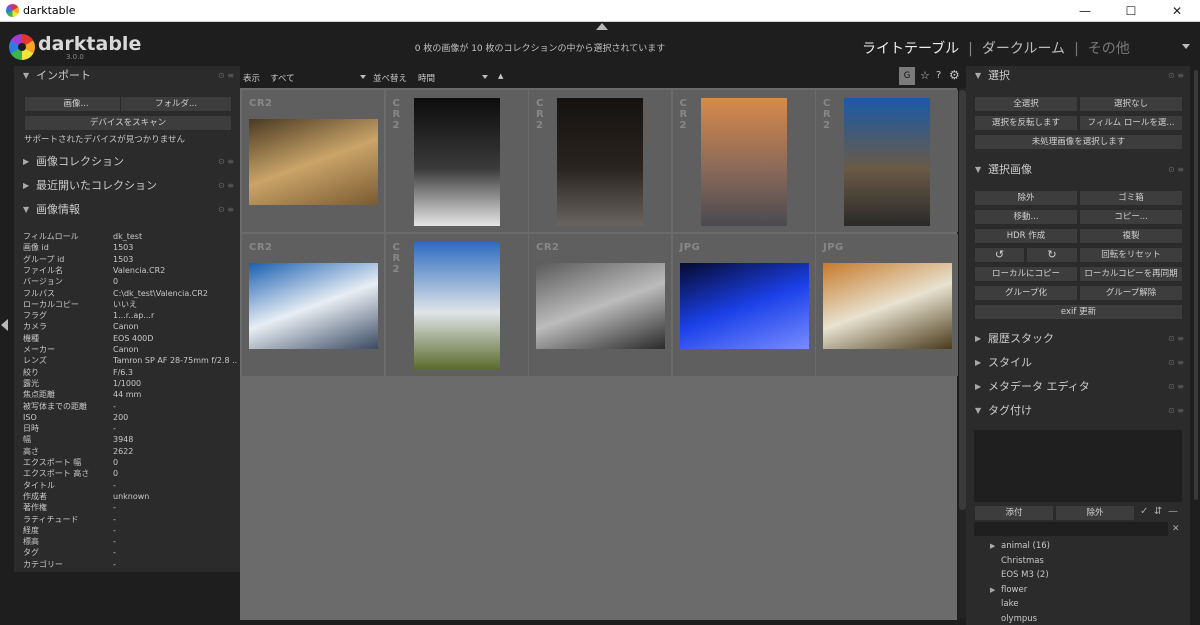  I want to click on section-recent-collections: ▶ 最近開いたコレクション ⊙ ≡, so click(127, 186).